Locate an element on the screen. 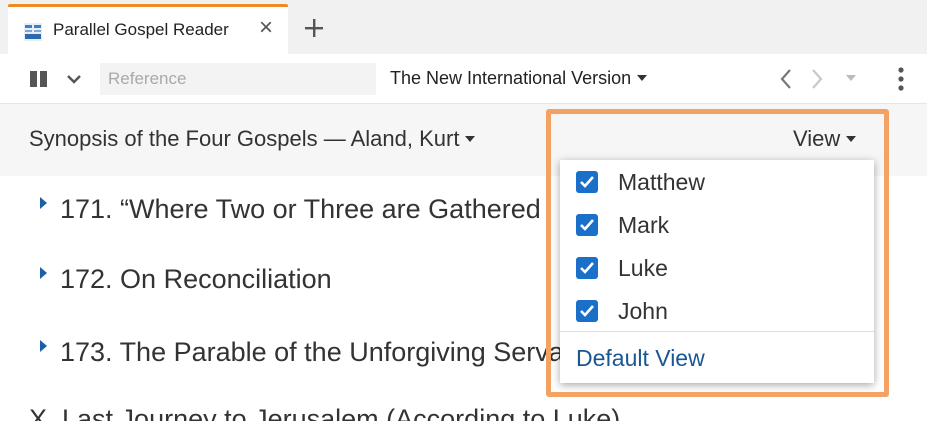 The width and height of the screenshot is (927, 421). default-view-link: Default View is located at coordinates (640, 358).